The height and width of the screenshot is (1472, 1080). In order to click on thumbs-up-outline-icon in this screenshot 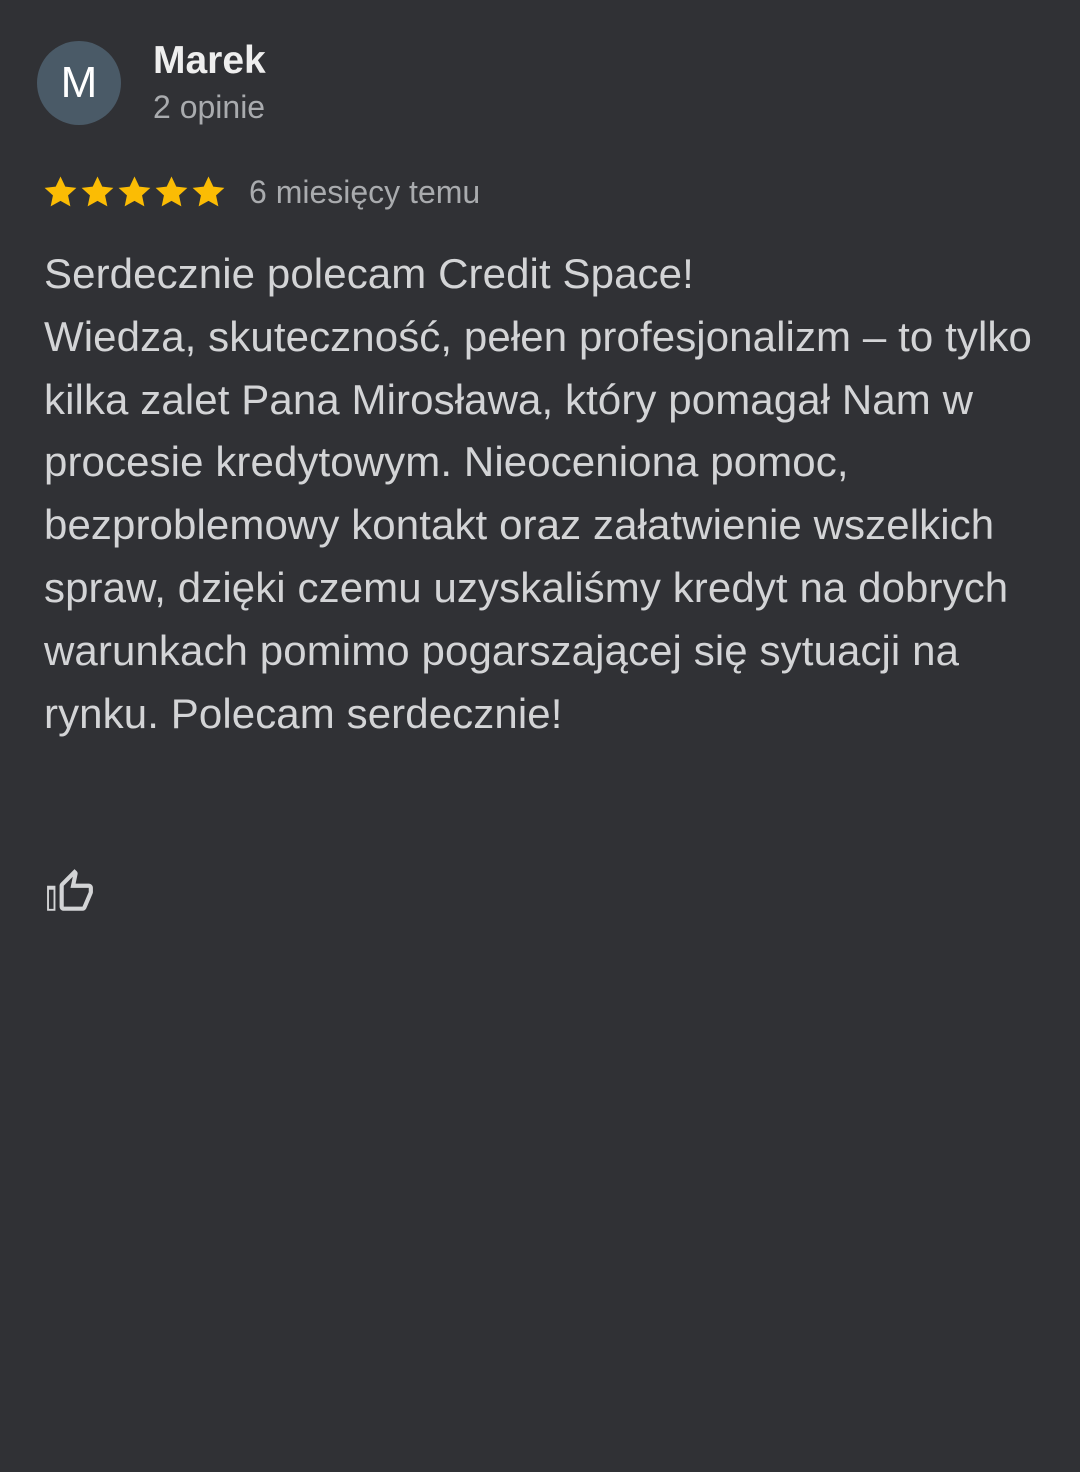, I will do `click(70, 890)`.